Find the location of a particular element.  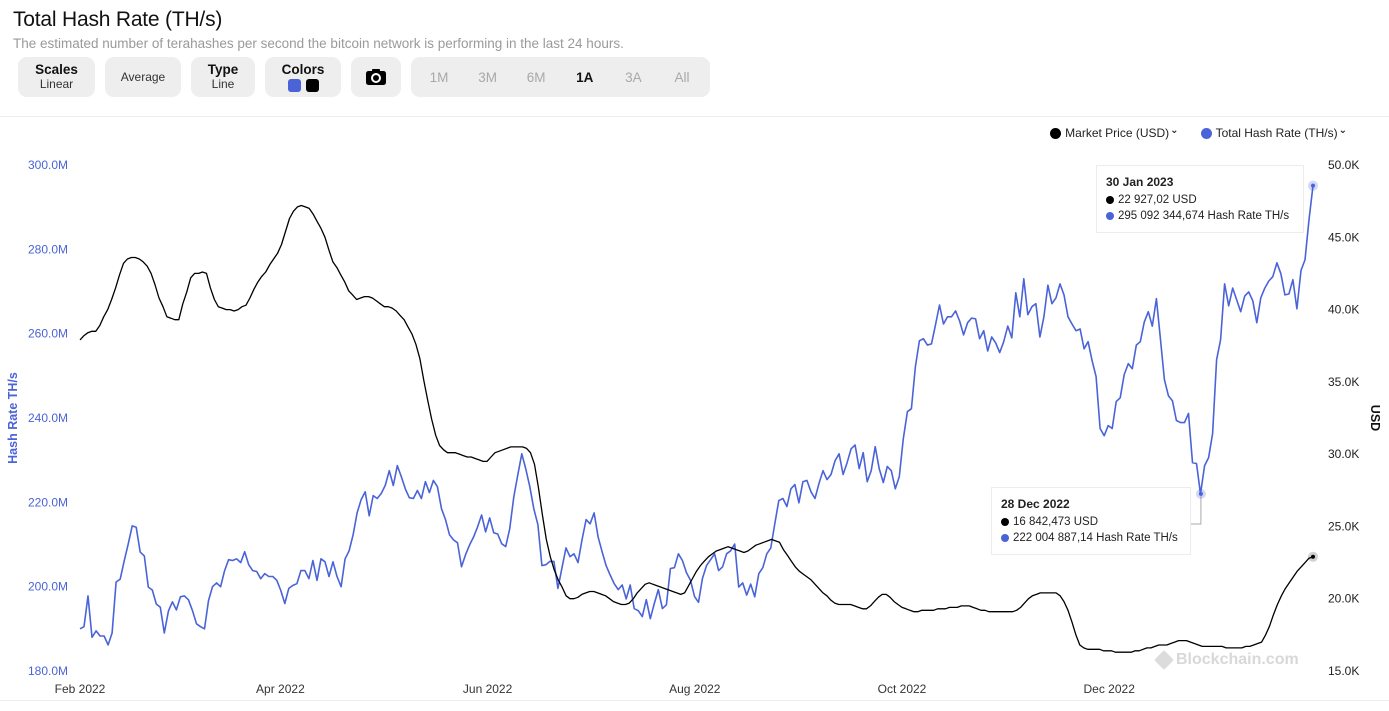

hover-marker-hash-dec28 is located at coordinates (1200, 493).